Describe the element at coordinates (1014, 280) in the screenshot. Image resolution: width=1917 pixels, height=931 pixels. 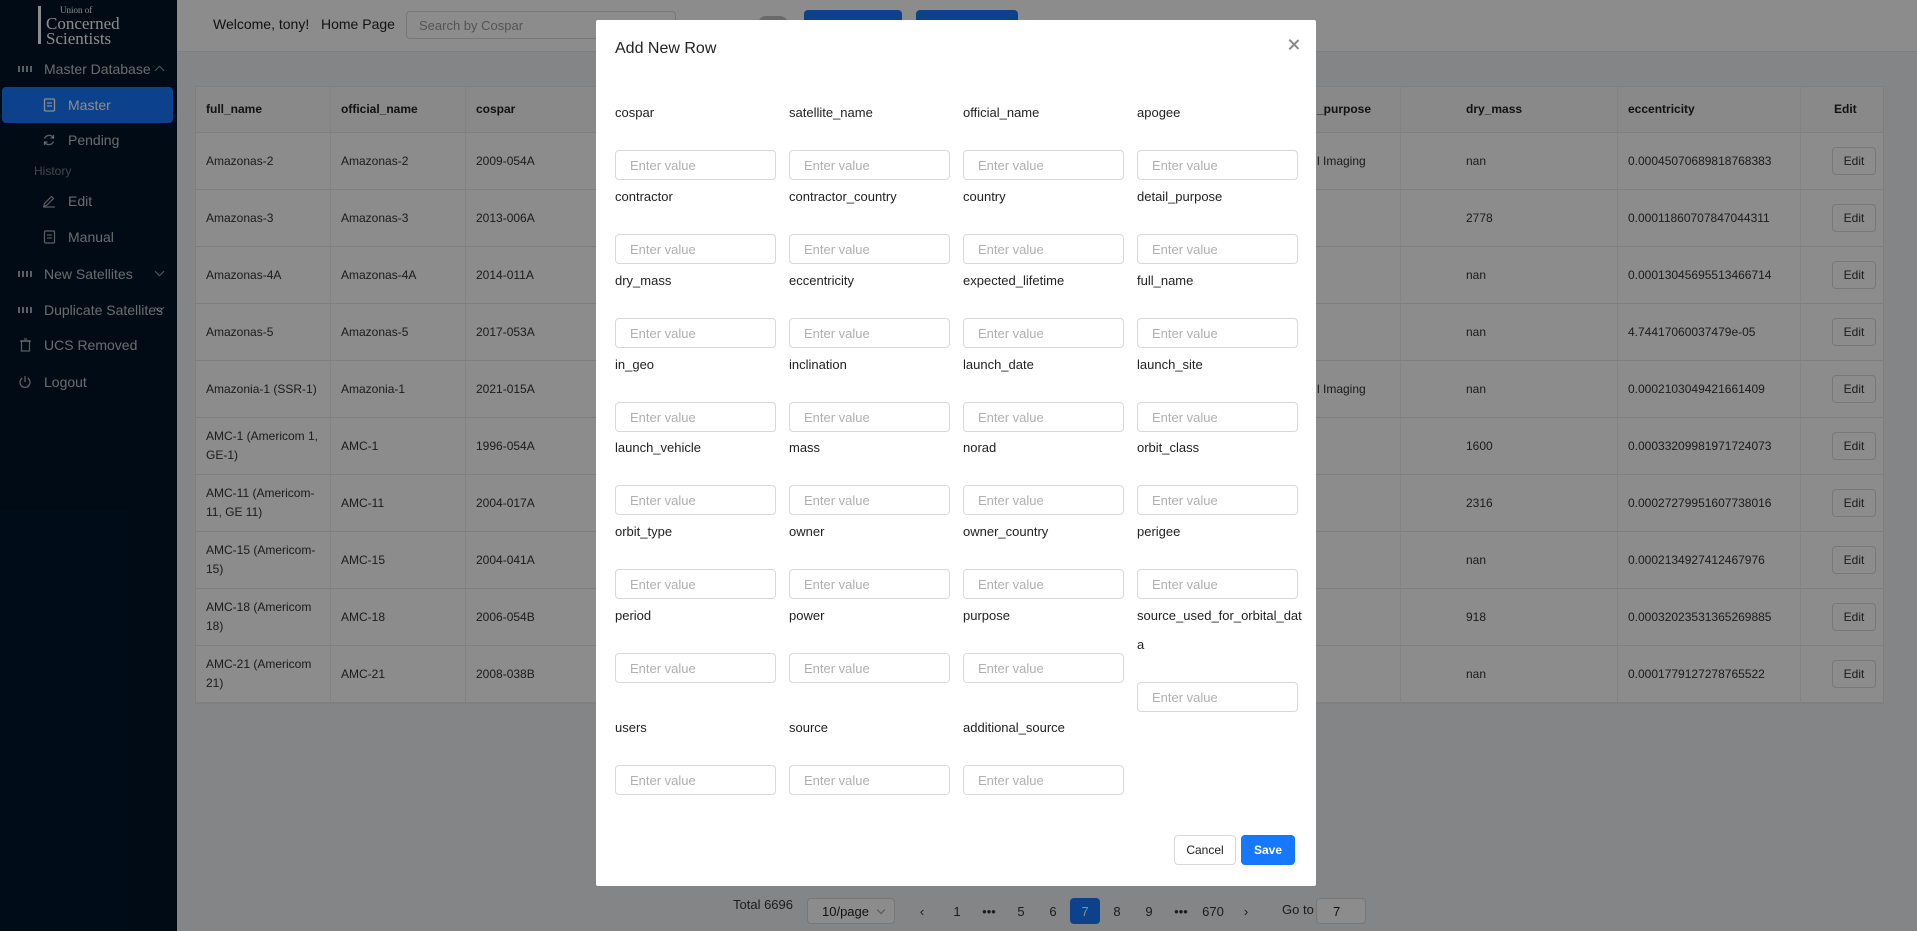
I see `field-label-expected-lifetime: expected_lifetime` at that location.